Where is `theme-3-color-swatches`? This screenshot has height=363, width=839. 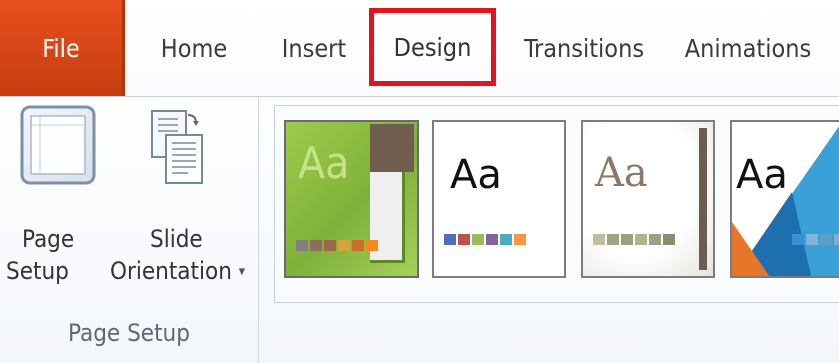
theme-3-color-swatches is located at coordinates (634, 239).